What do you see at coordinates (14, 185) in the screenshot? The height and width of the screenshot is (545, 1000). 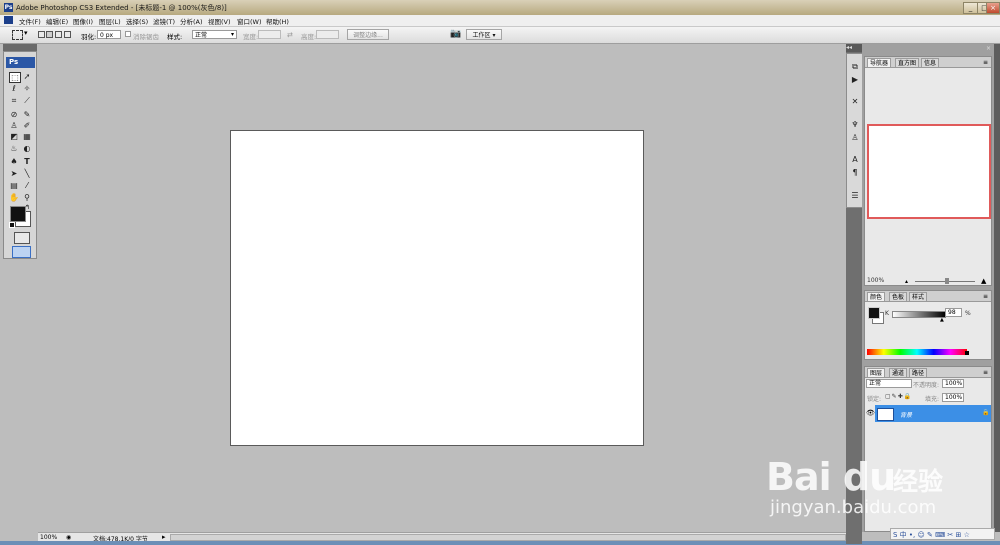 I see `notes-tool-icon: ▤` at bounding box center [14, 185].